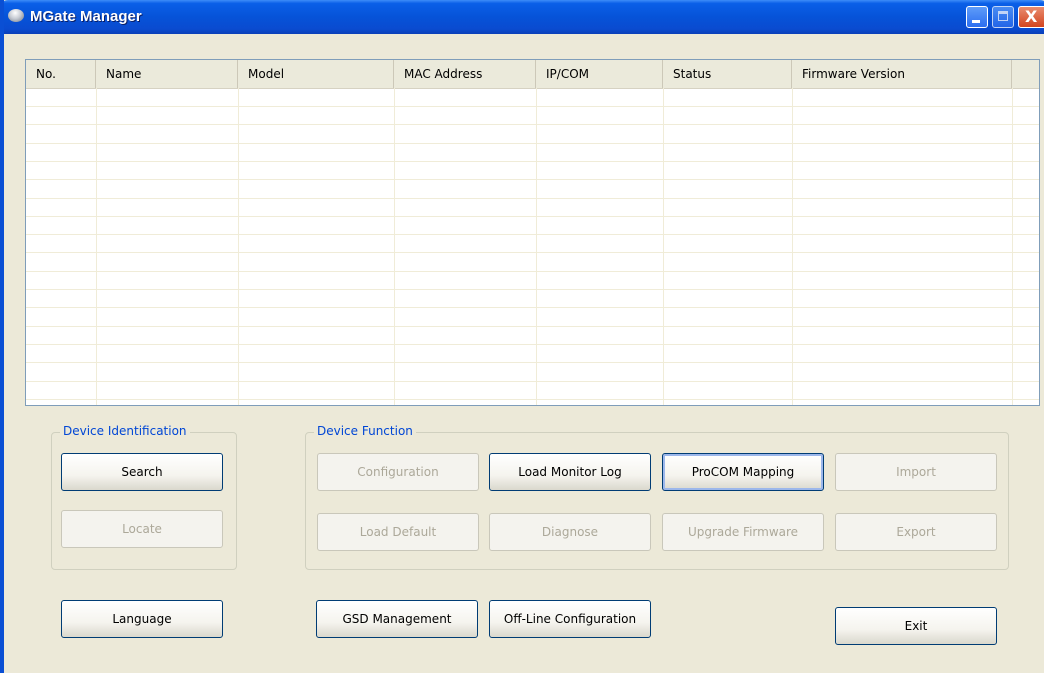 This screenshot has width=1044, height=673. What do you see at coordinates (16, 15) in the screenshot?
I see `mgate-app-icon` at bounding box center [16, 15].